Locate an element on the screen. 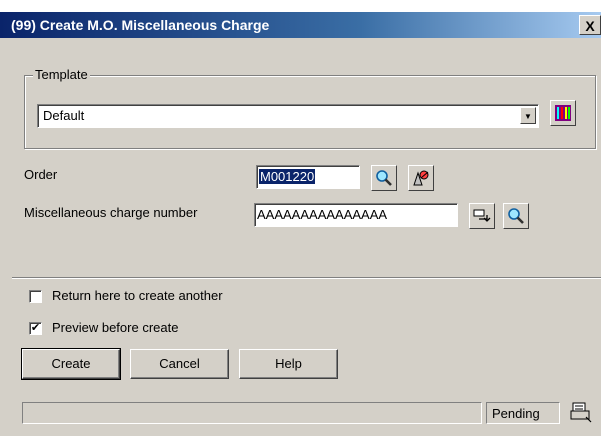 This screenshot has width=601, height=436. return-here-label: Return here to create another is located at coordinates (137, 295).